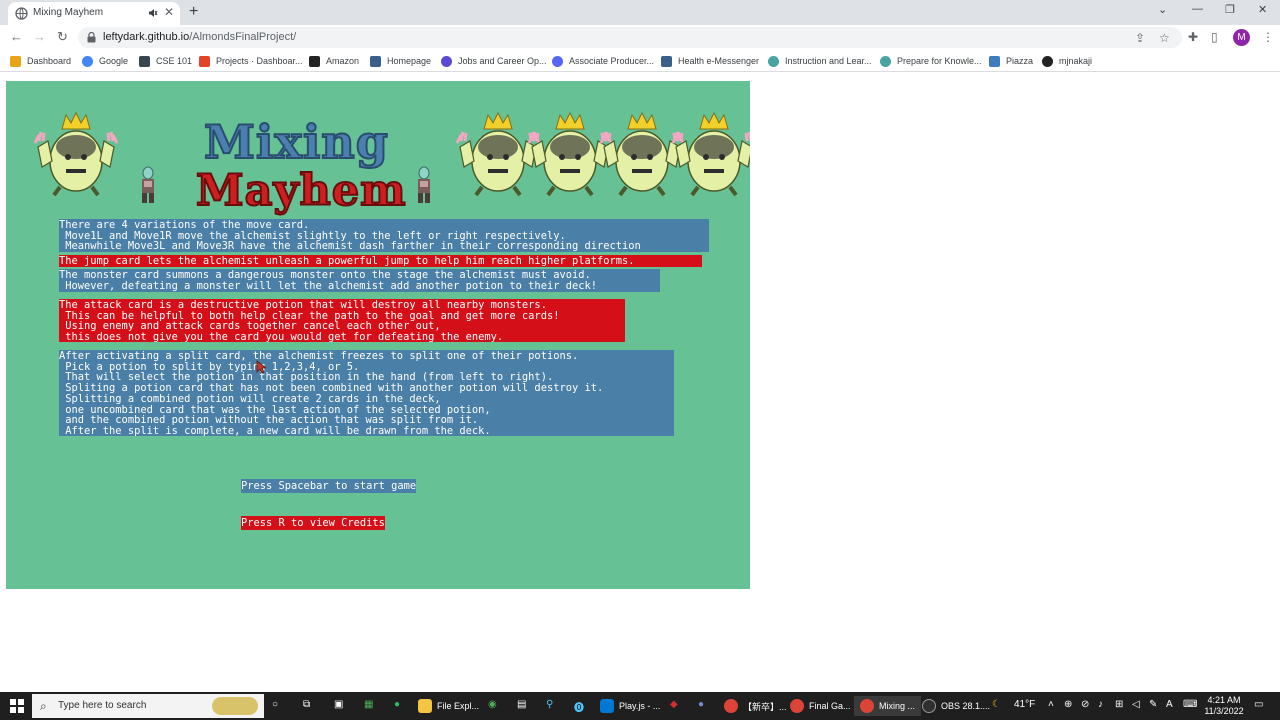 The height and width of the screenshot is (720, 1280). I want to click on new-tab-button: +, so click(193, 12).